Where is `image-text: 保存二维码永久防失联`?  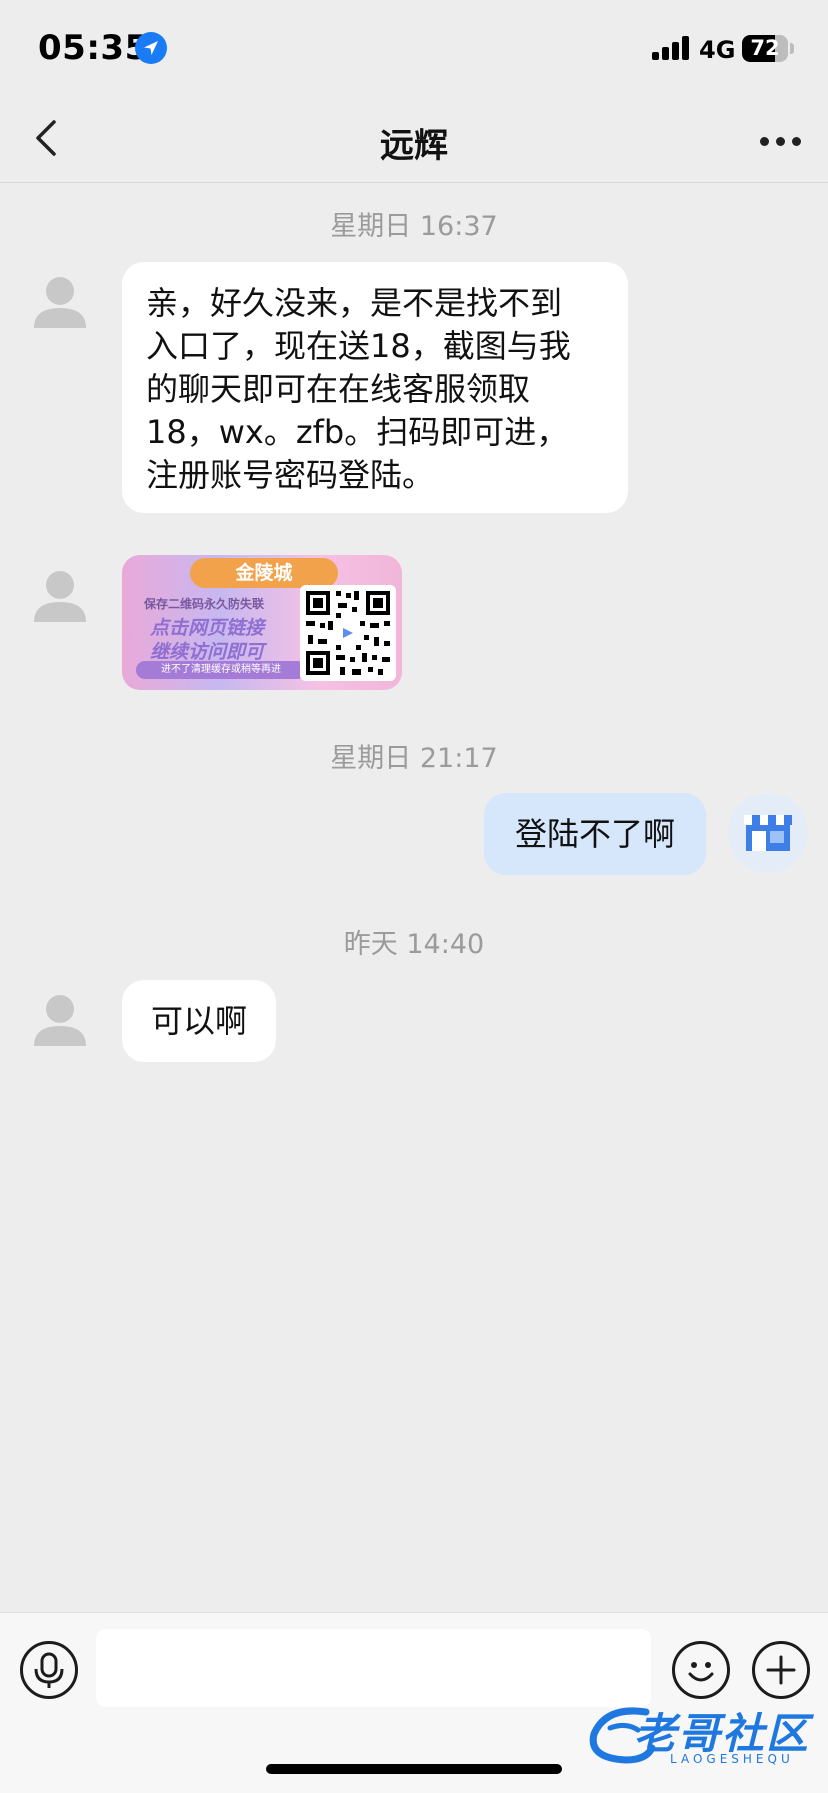
image-text: 保存二维码永久防失联 is located at coordinates (204, 604).